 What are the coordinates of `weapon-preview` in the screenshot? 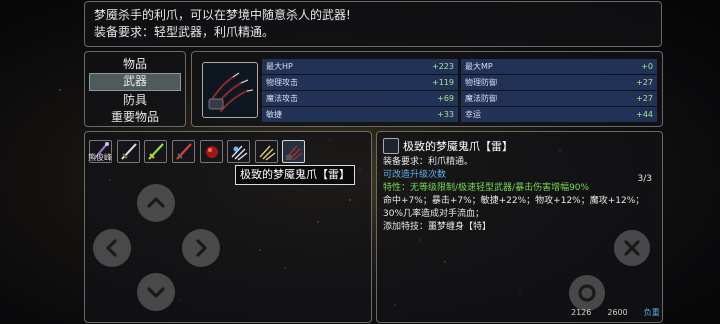 It's located at (230, 90).